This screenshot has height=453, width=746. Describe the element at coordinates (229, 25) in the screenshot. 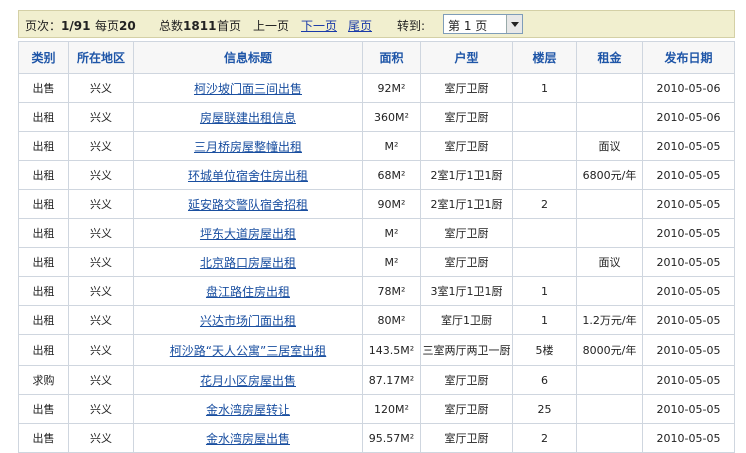

I see `first-page-link: 首页` at that location.